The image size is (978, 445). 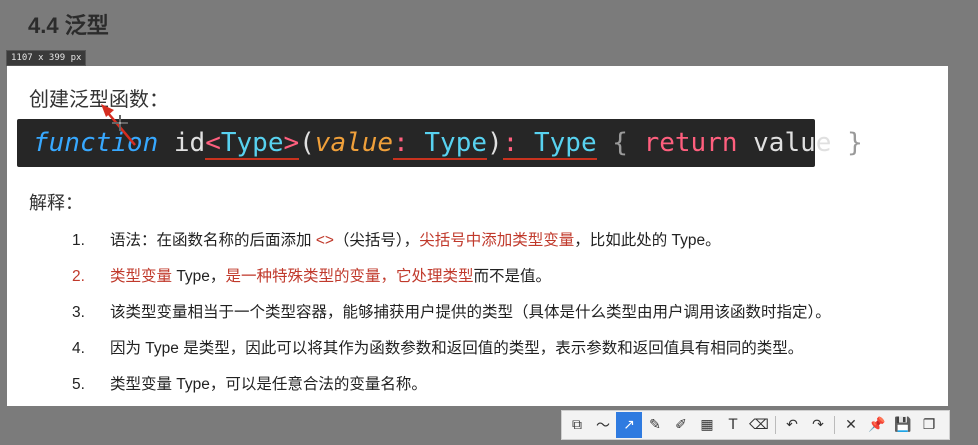 What do you see at coordinates (681, 425) in the screenshot?
I see `highlighter-tool-icon: ✐` at bounding box center [681, 425].